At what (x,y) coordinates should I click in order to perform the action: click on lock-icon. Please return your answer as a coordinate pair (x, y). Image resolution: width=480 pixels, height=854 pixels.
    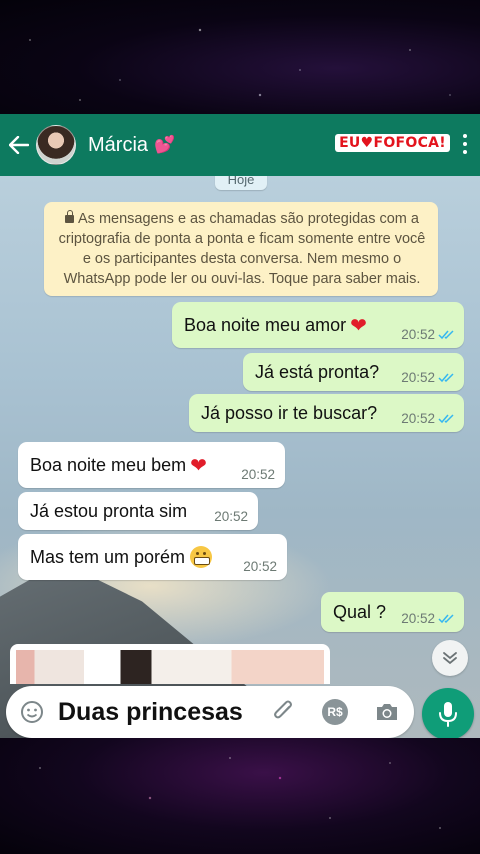
    Looking at the image, I should click on (70, 216).